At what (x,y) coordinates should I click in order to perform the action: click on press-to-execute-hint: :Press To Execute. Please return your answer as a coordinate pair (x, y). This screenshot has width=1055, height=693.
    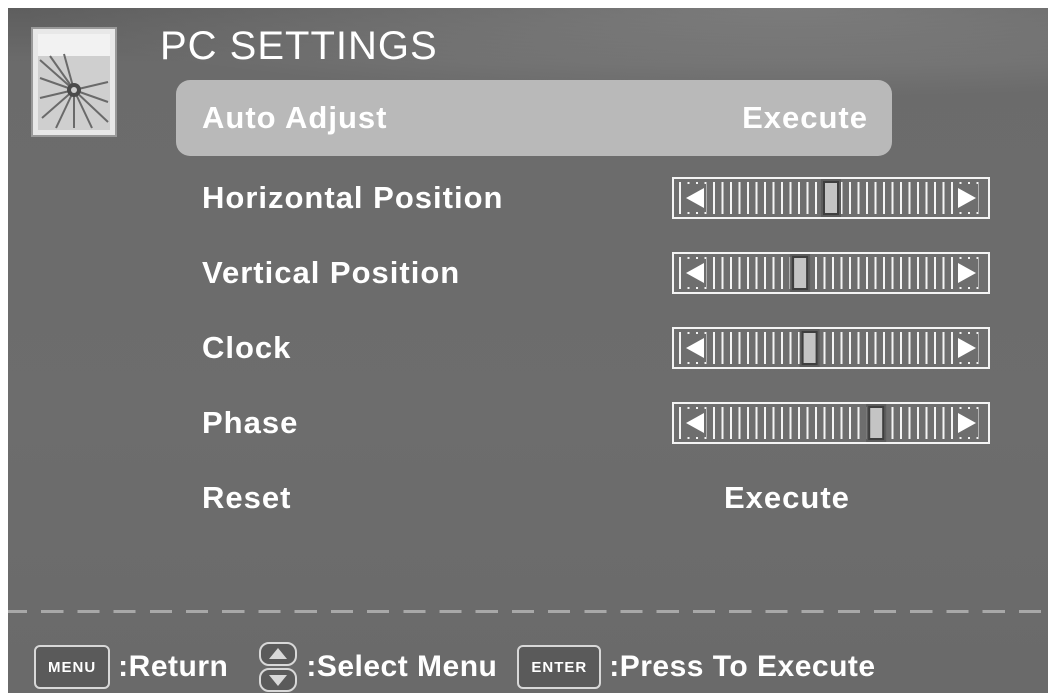
    Looking at the image, I should click on (742, 666).